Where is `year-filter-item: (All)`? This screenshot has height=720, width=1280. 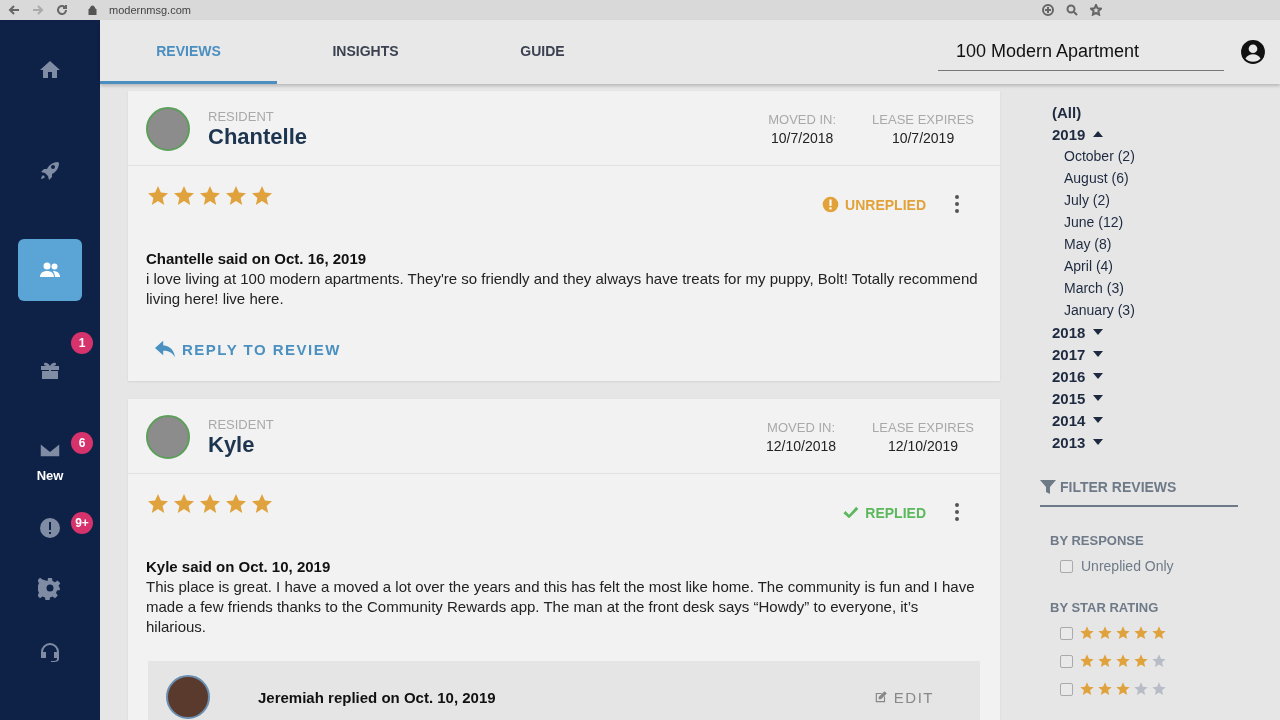
year-filter-item: (All) is located at coordinates (1067, 112).